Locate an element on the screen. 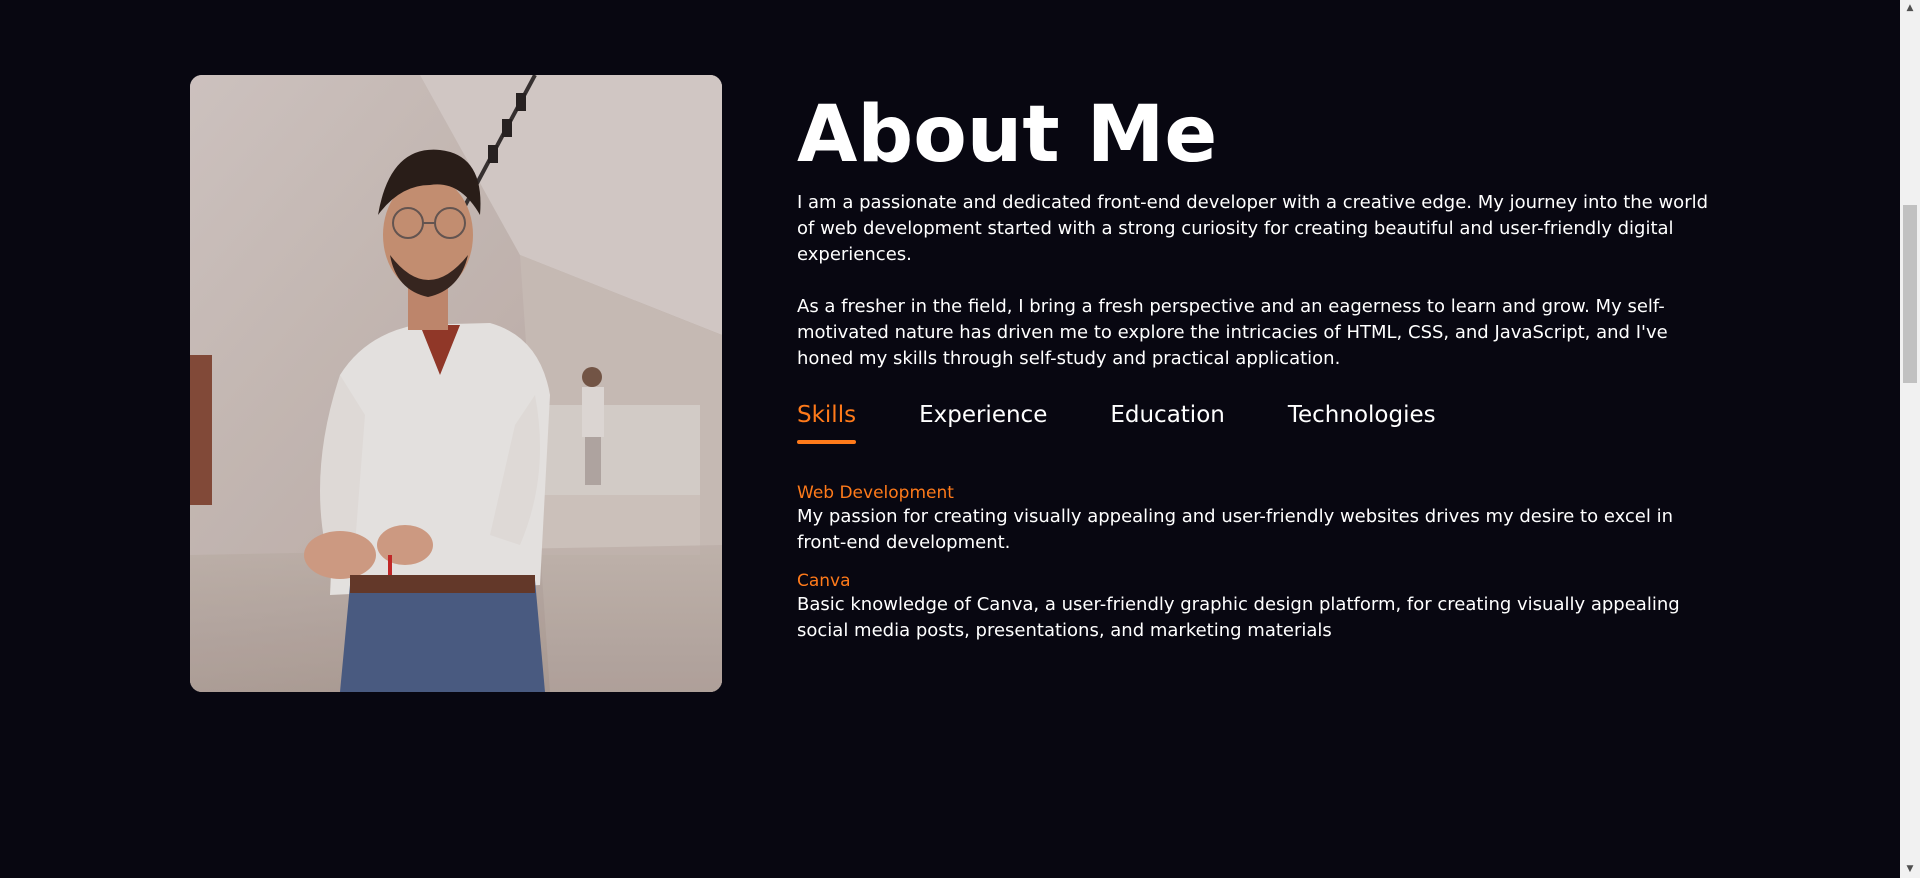 This screenshot has height=878, width=1920. tab-technologies: Technologies is located at coordinates (1362, 422).